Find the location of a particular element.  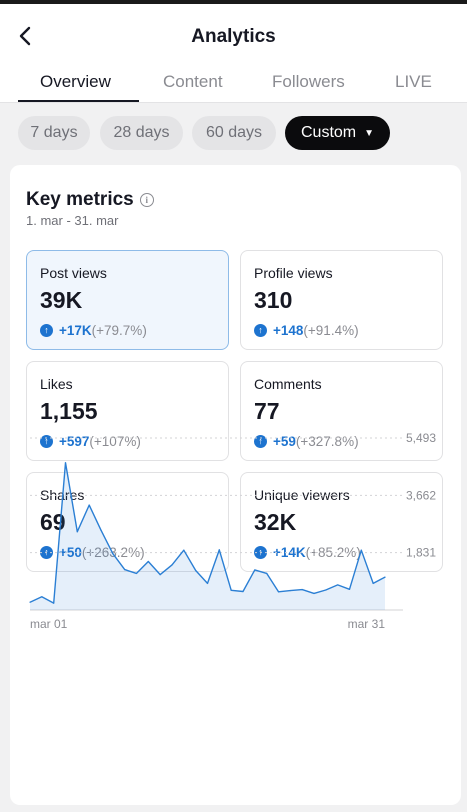

chip-7-days: 7 days is located at coordinates (54, 133).